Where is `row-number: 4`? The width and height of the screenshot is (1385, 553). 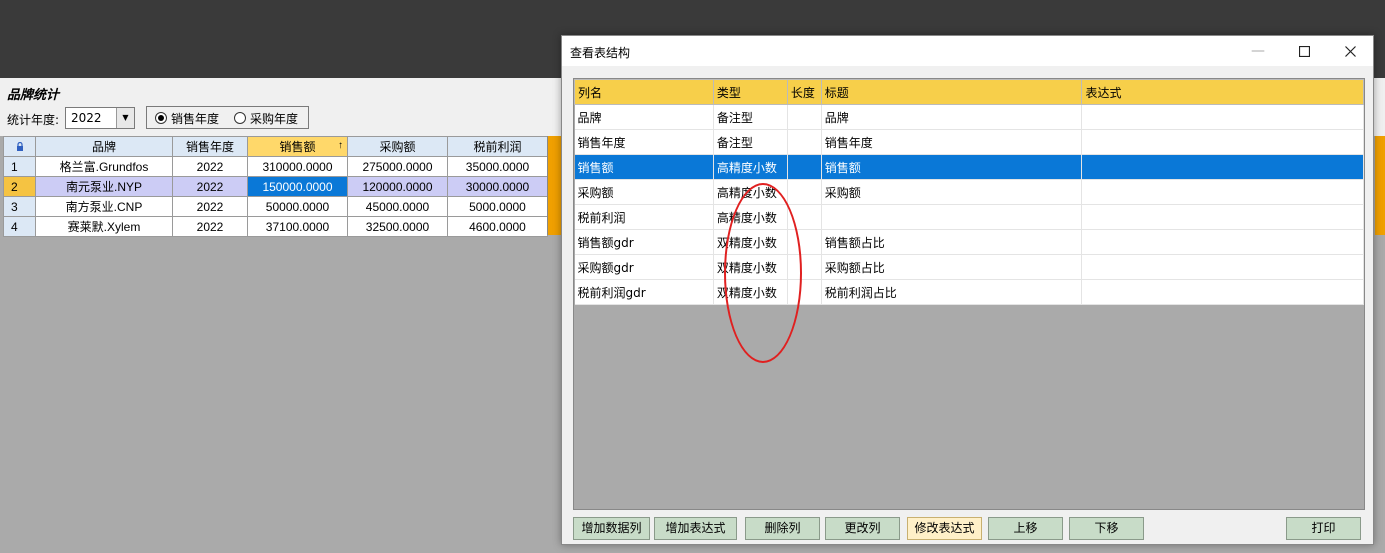 row-number: 4 is located at coordinates (19, 226).